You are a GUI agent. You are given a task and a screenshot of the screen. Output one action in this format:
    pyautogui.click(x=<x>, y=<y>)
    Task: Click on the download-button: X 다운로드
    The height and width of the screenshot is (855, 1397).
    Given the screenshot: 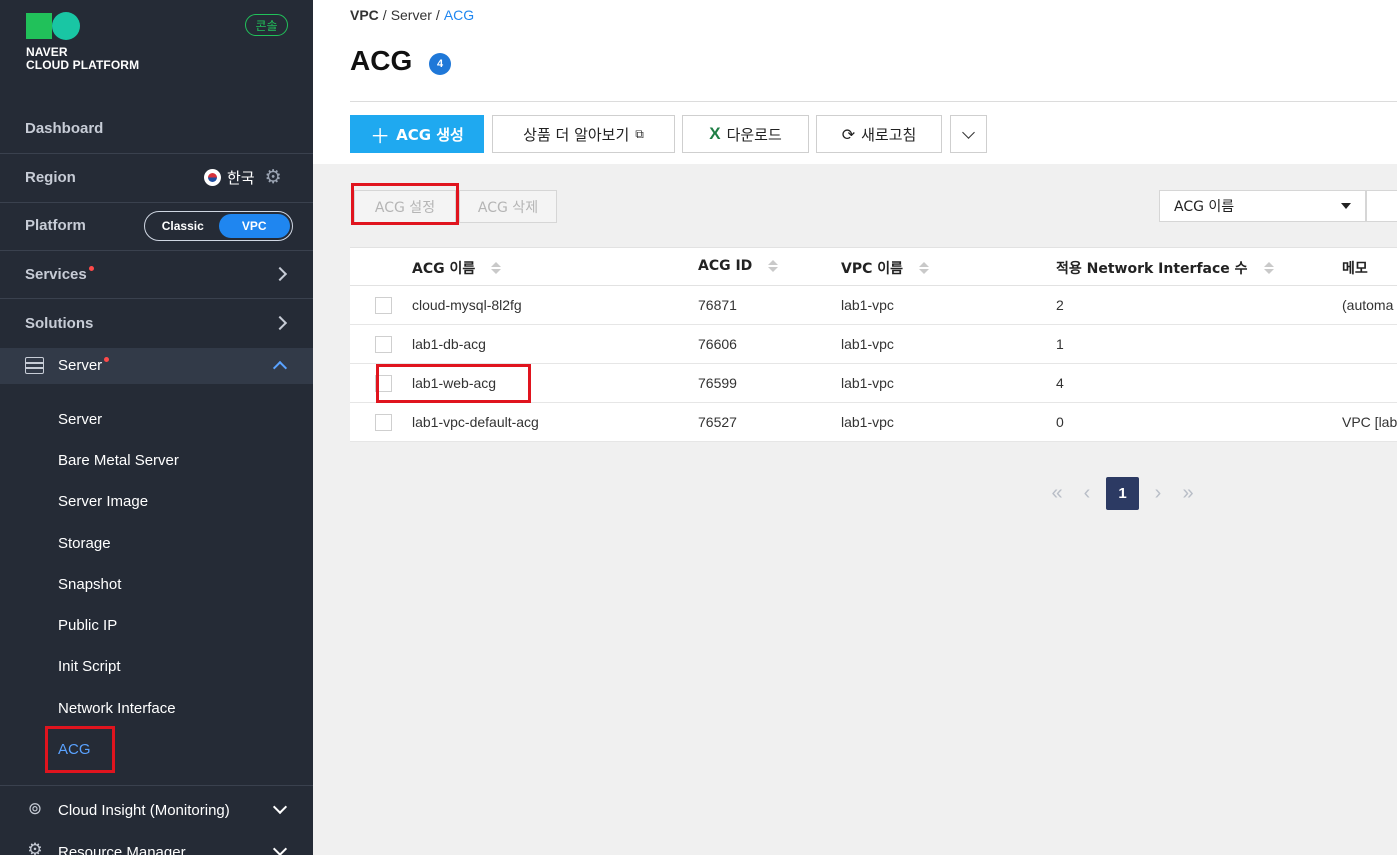 What is the action you would take?
    pyautogui.click(x=745, y=134)
    